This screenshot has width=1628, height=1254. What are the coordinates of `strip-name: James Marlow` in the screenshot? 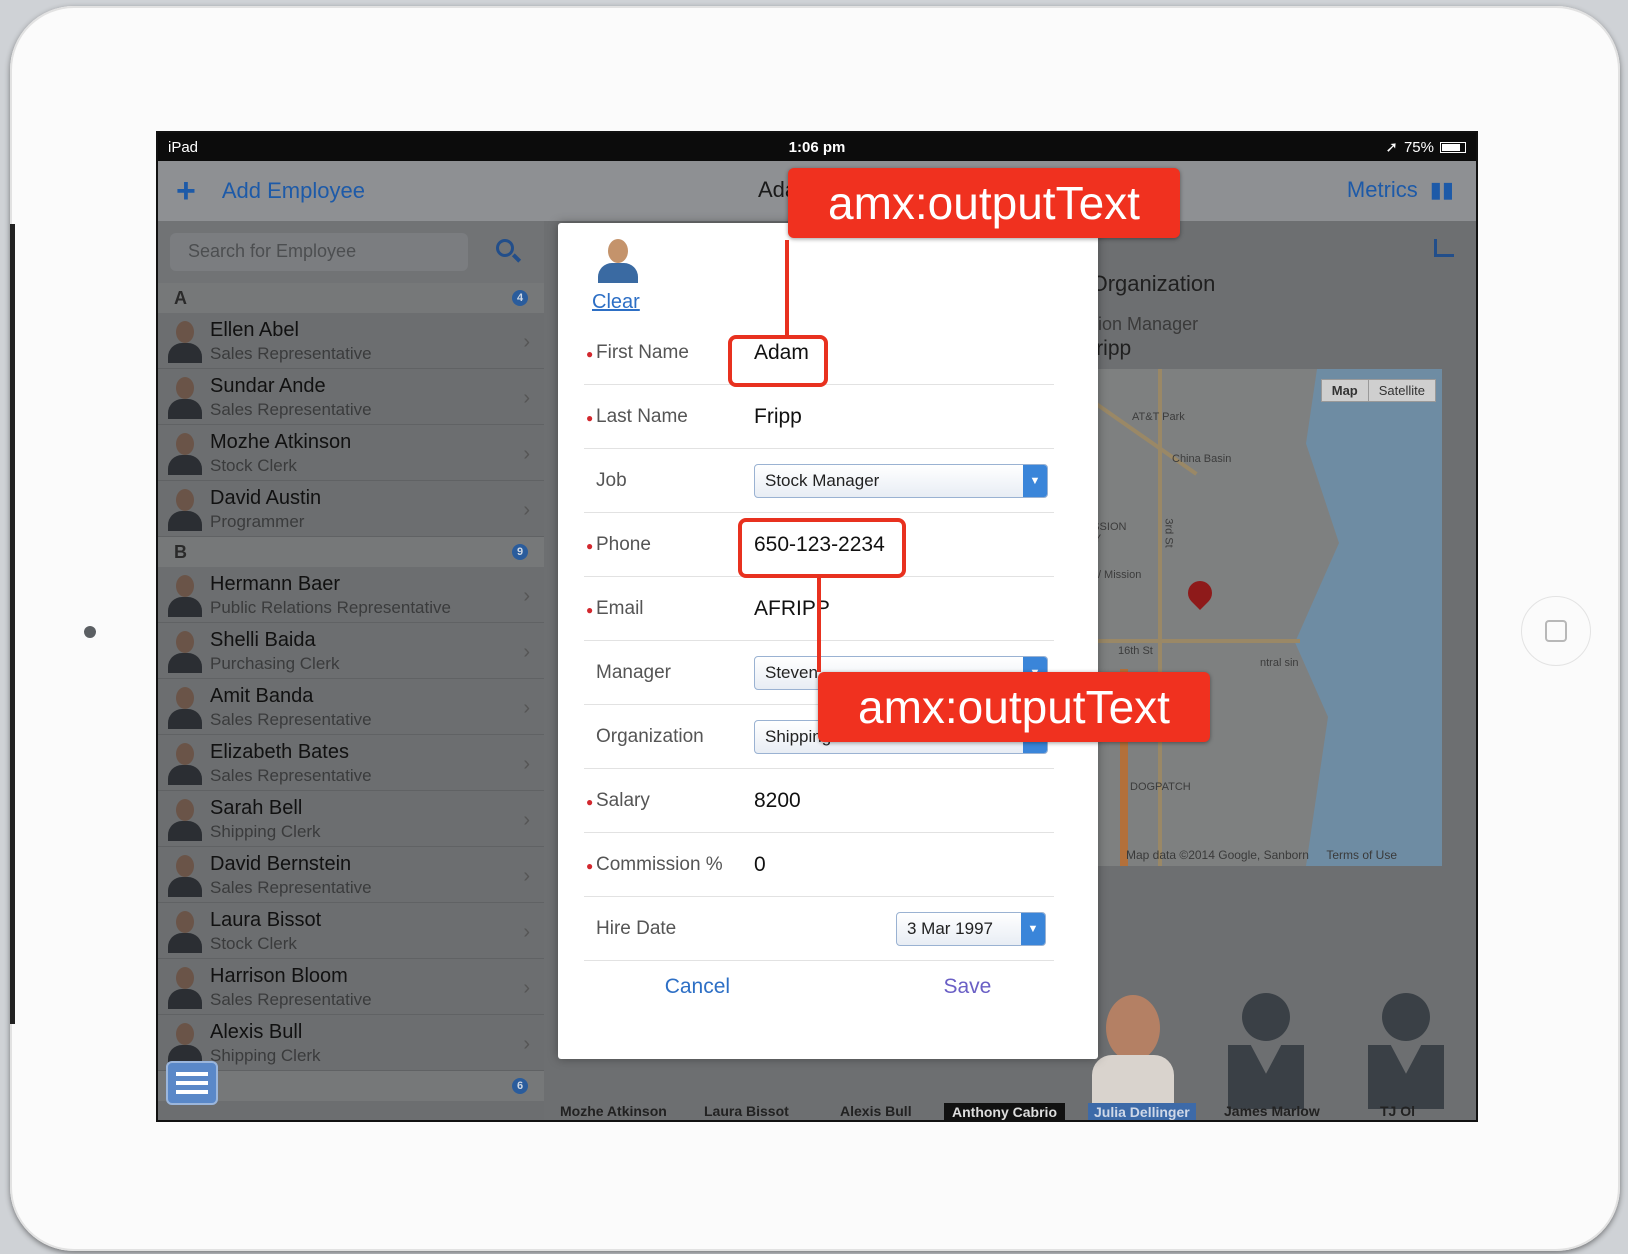 It's located at (1272, 1111).